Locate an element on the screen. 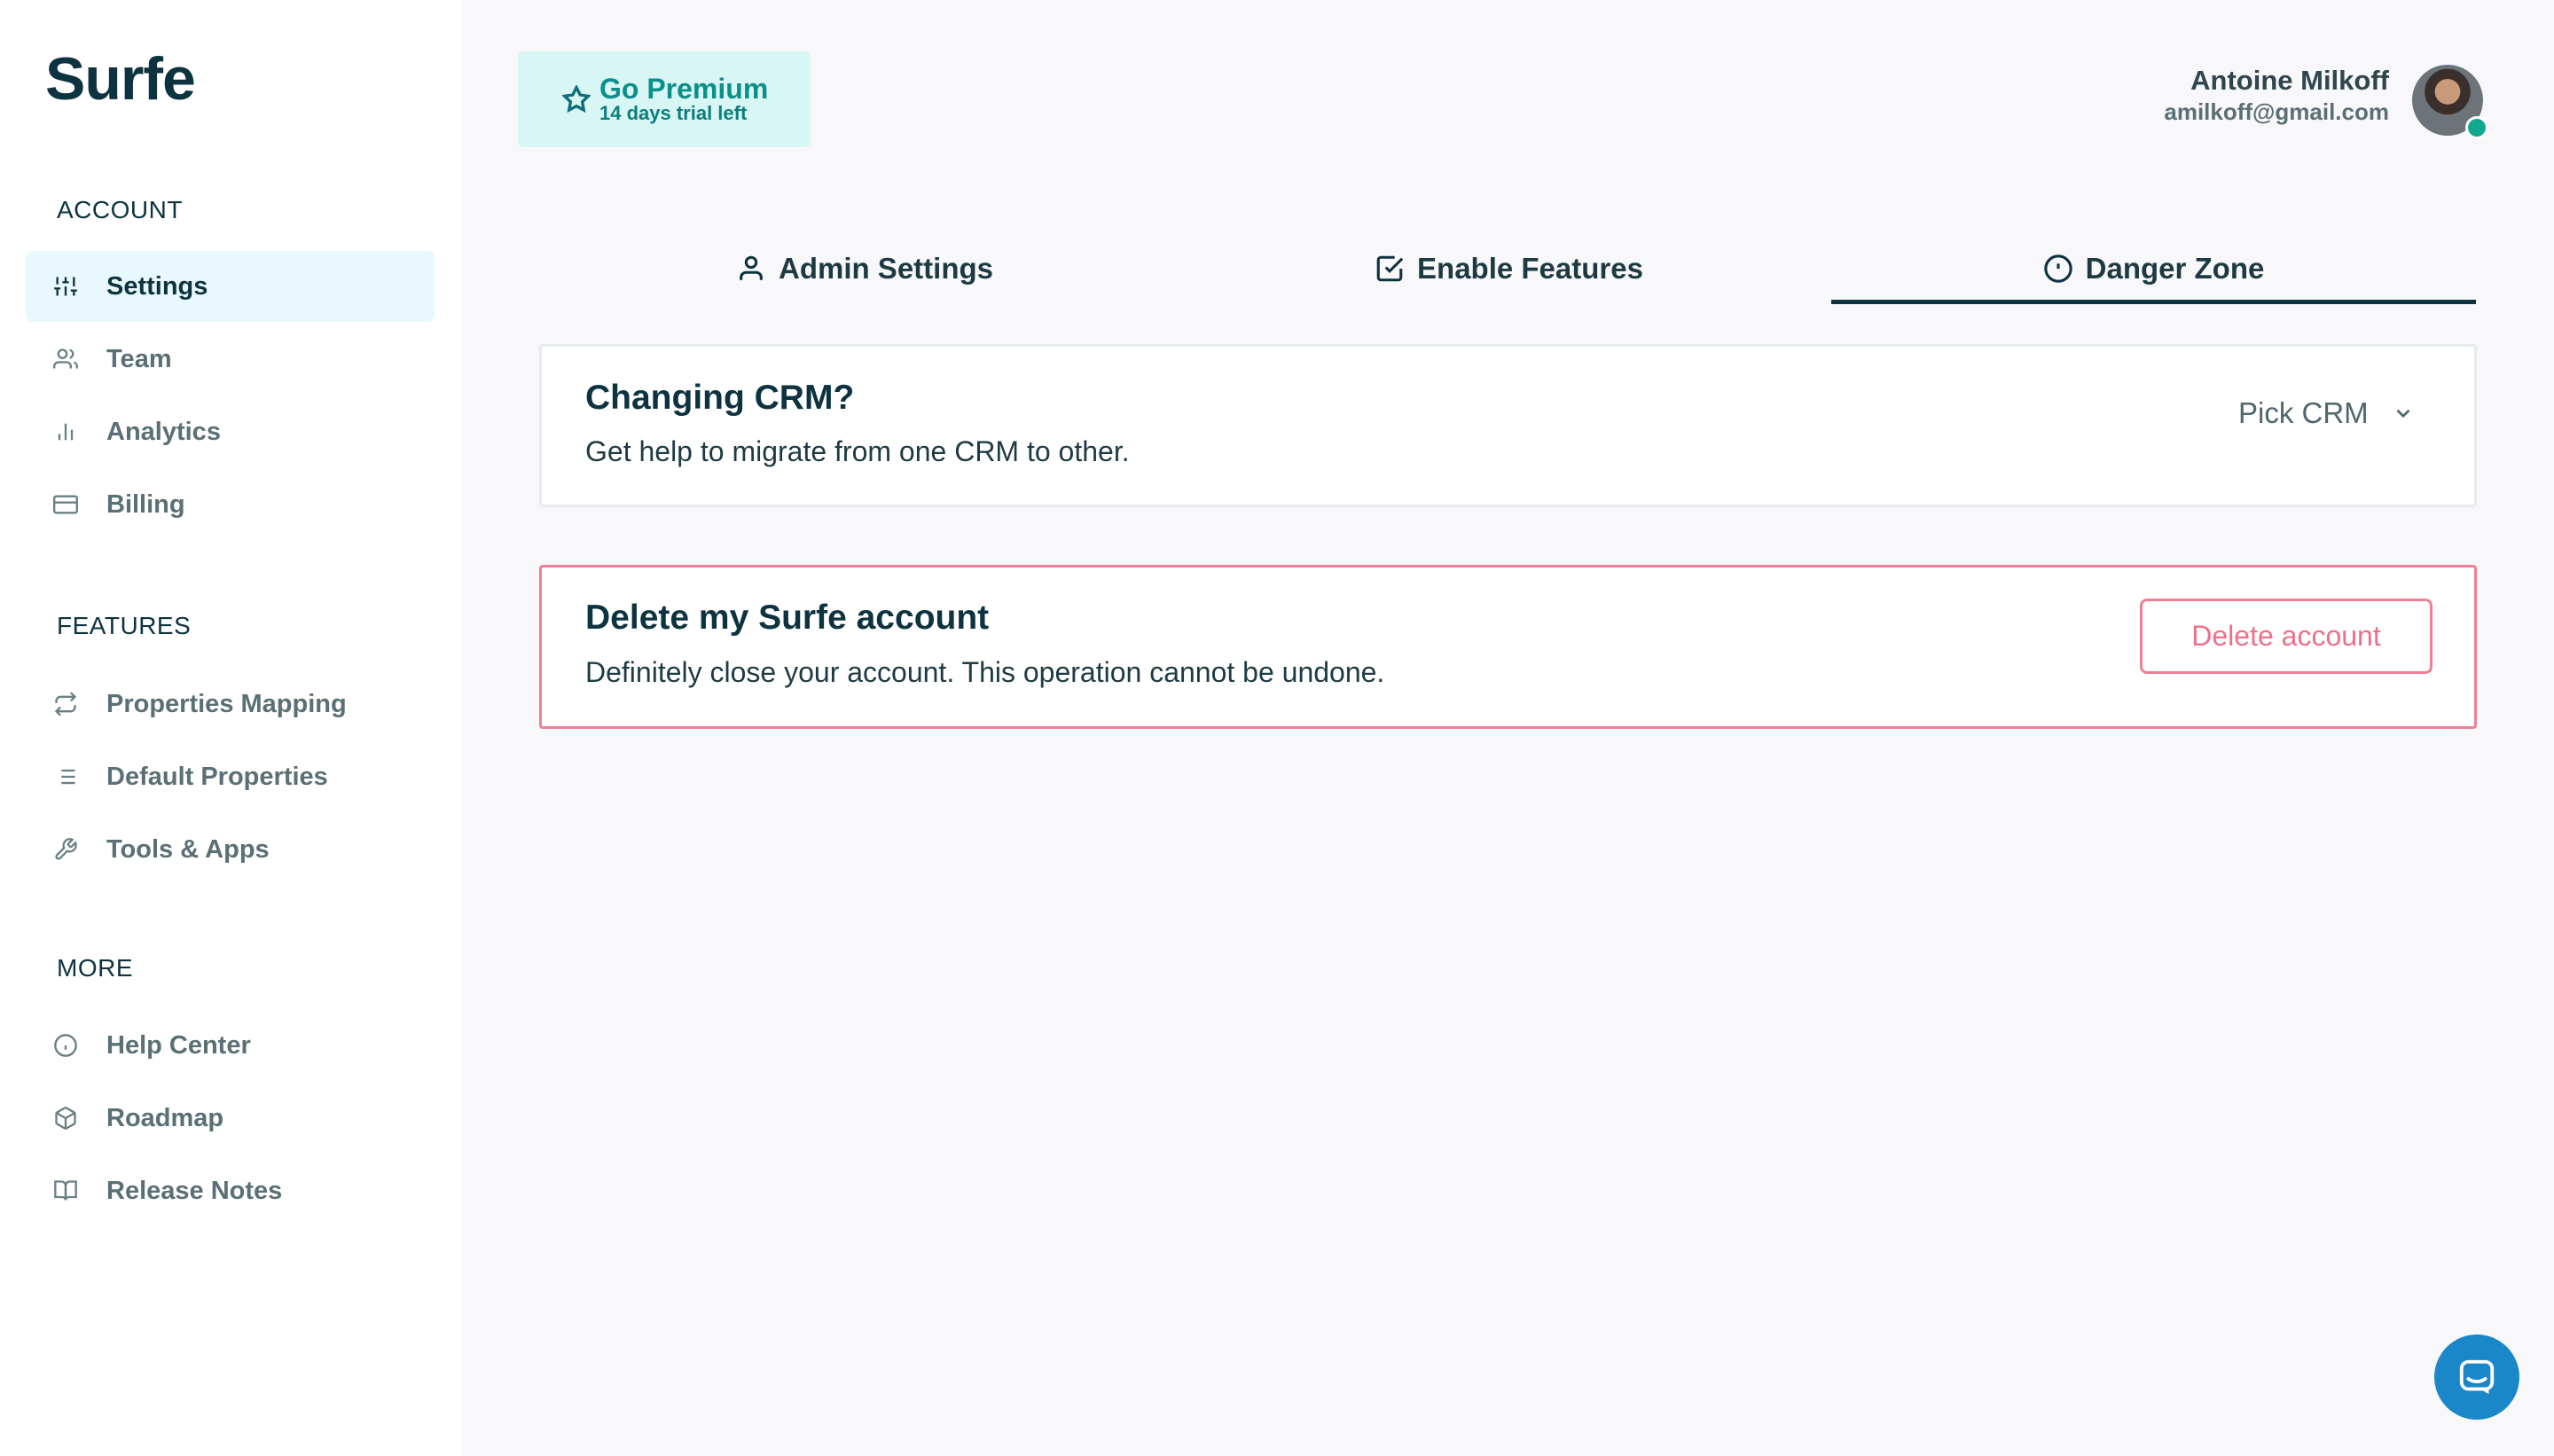  pick-crm-dropdown: Pick CRM is located at coordinates (2326, 413).